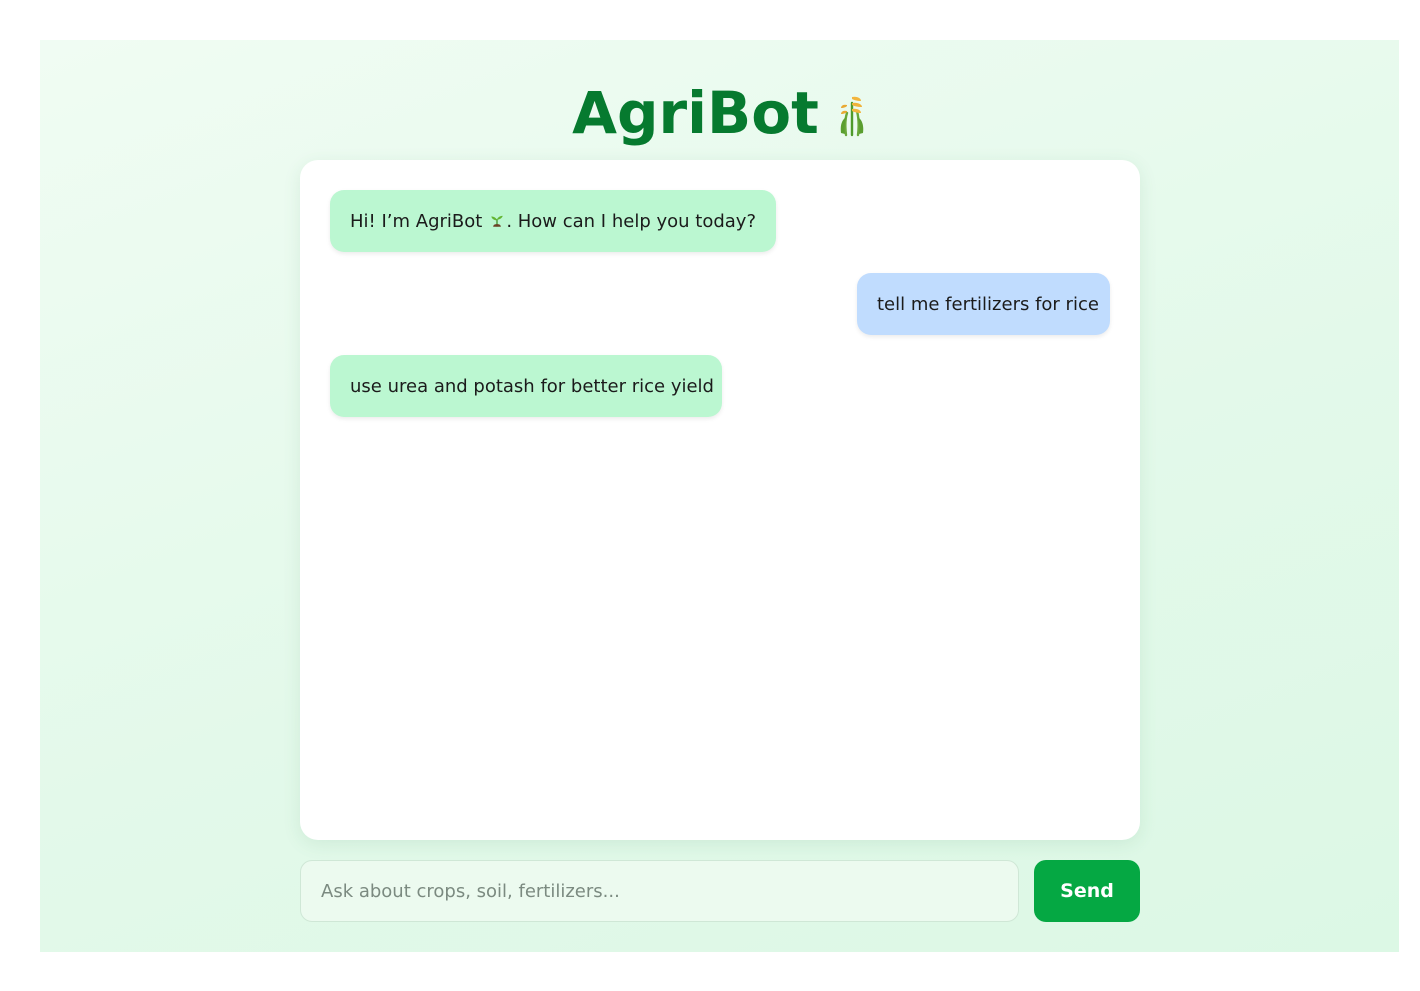 The width and height of the screenshot is (1420, 991). I want to click on header: AgriBot, so click(719, 113).